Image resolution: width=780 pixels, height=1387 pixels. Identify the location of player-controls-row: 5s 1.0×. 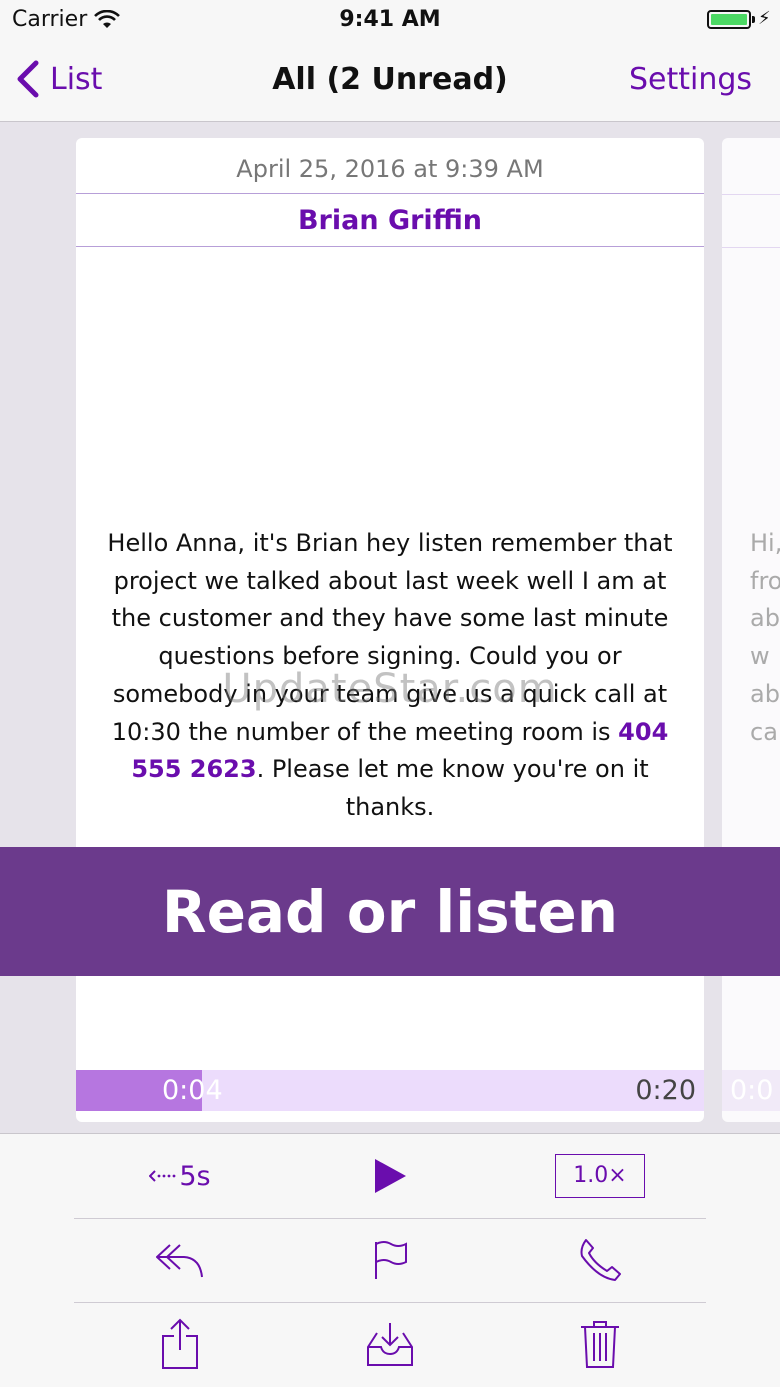
(390, 1176).